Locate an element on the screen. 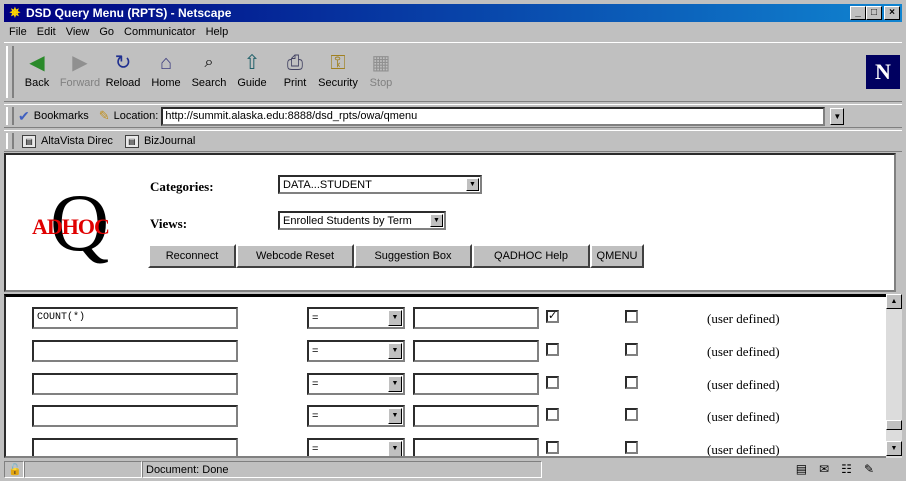 Image resolution: width=906 pixels, height=481 pixels. status-text: Document: Done is located at coordinates (342, 469).